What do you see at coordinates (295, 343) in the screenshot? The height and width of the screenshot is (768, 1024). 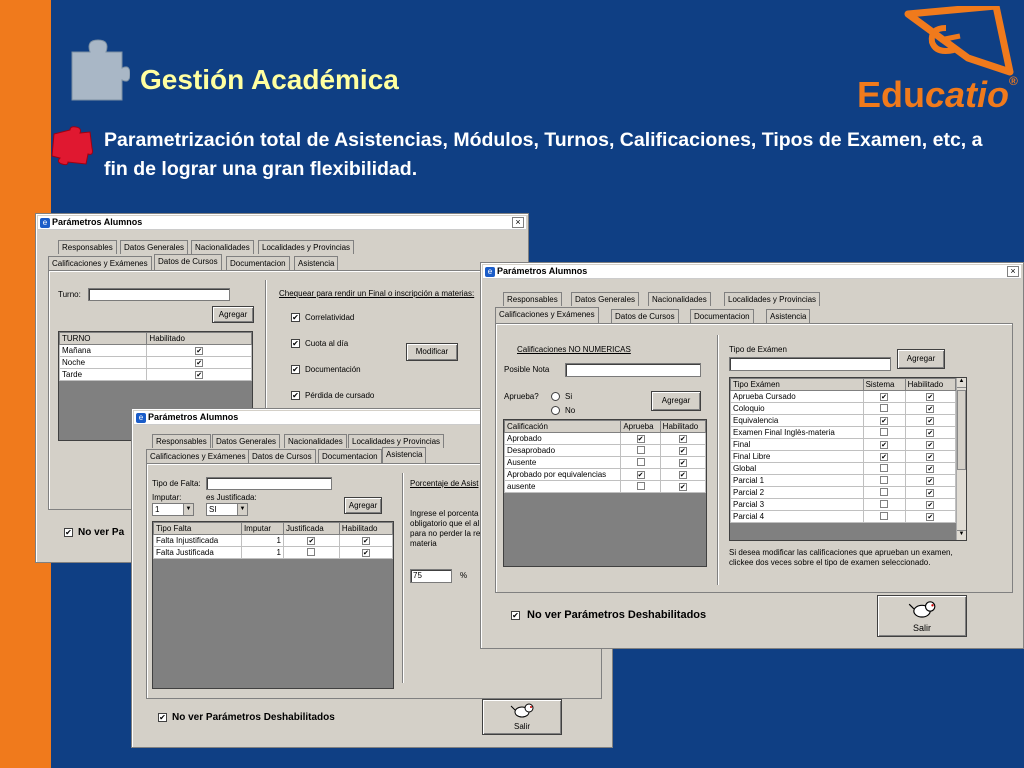 I see `check-cuota: ✔` at bounding box center [295, 343].